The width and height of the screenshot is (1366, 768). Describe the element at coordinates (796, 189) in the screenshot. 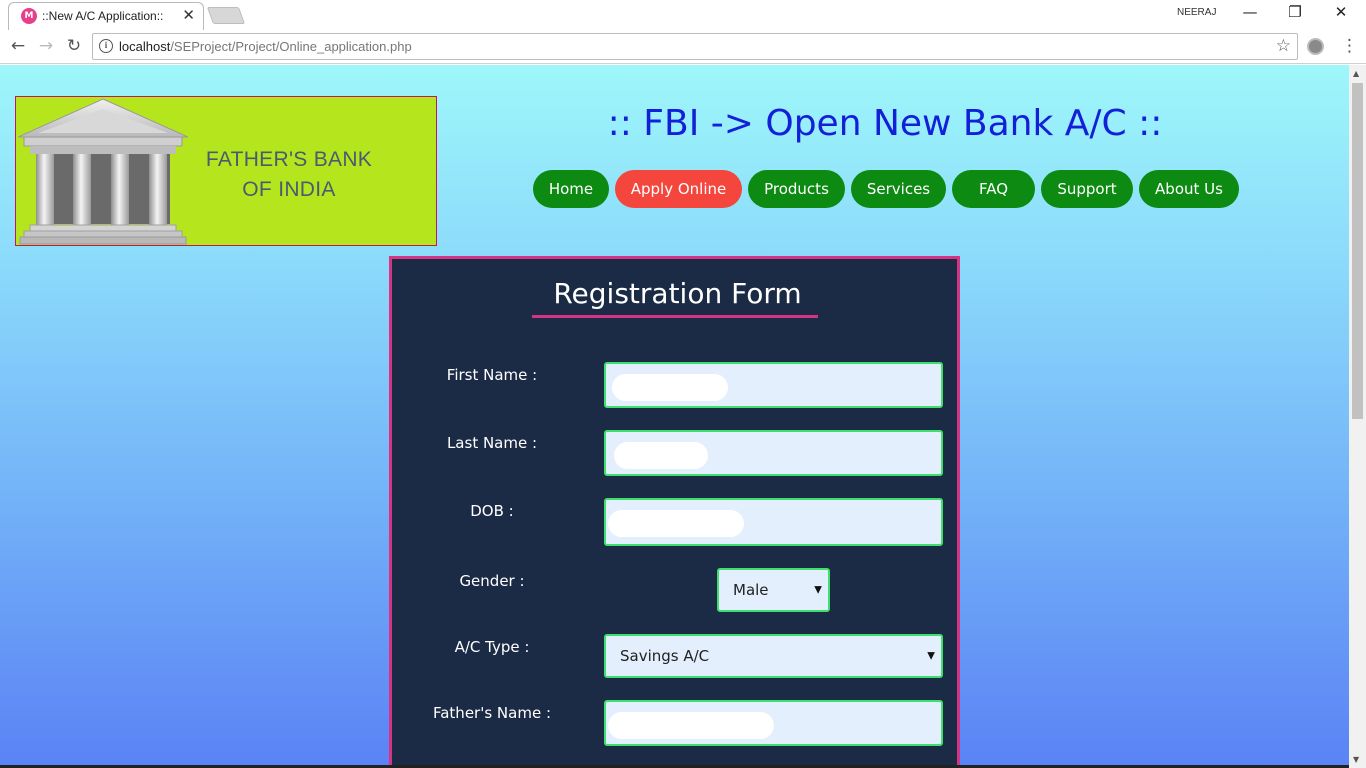

I see `nav-products: Products` at that location.